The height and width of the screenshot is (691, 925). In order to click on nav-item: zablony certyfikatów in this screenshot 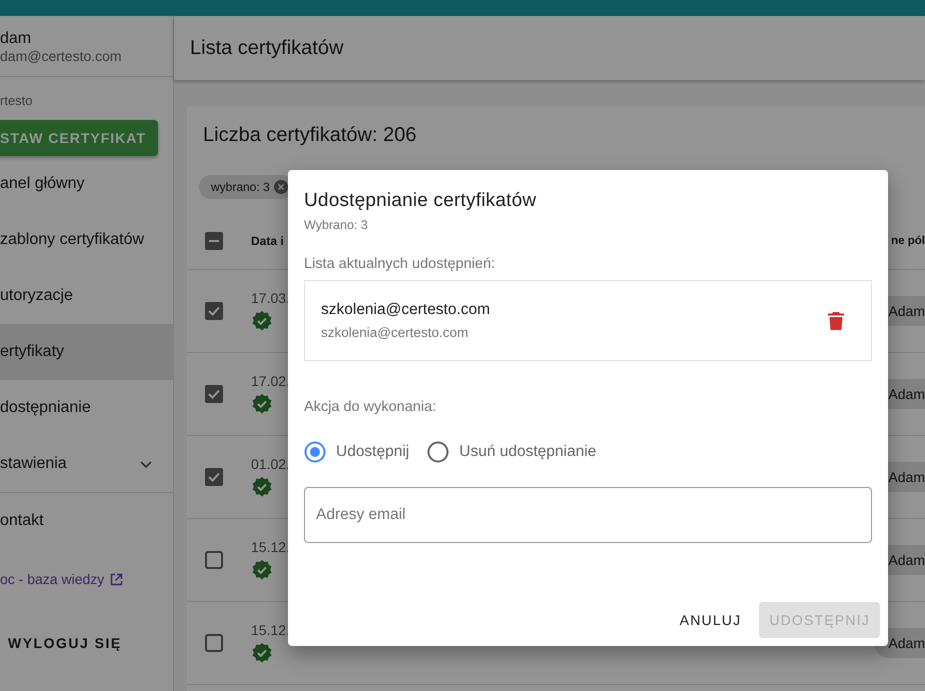, I will do `click(86, 240)`.